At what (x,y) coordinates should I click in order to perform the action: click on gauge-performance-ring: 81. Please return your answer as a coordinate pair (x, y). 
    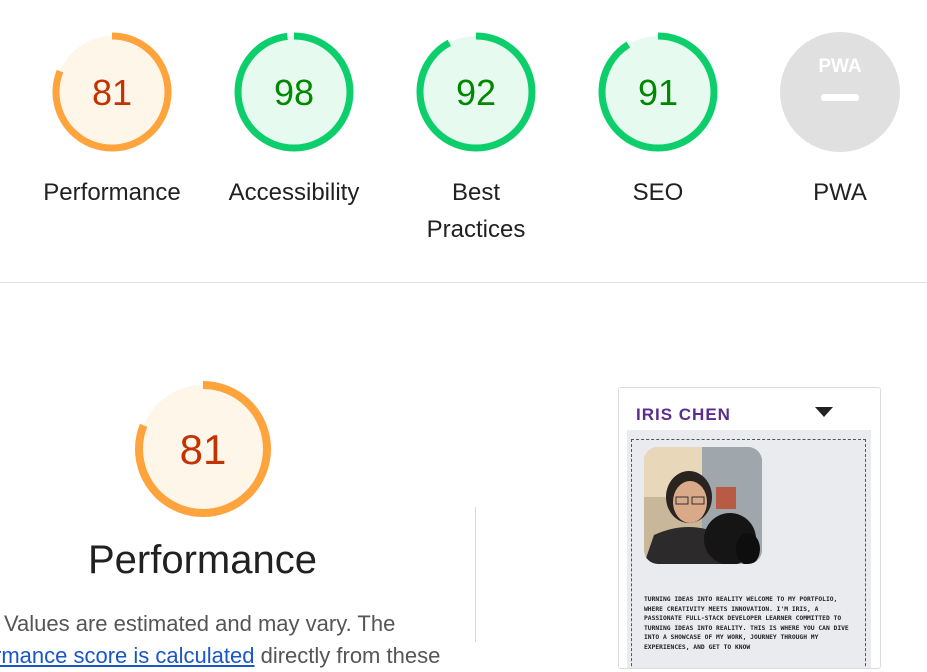
    Looking at the image, I should click on (112, 92).